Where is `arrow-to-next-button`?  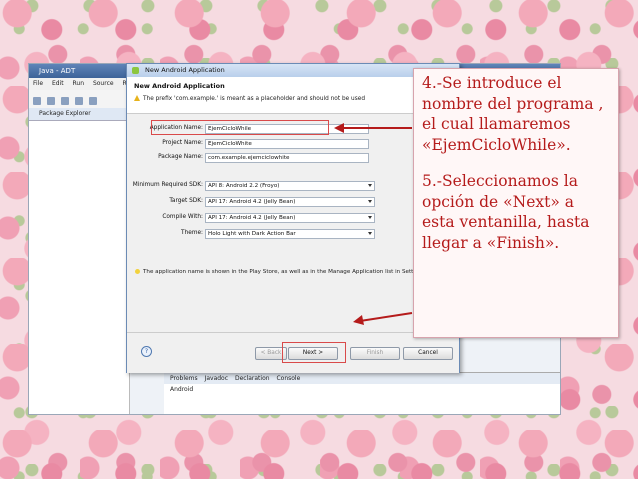
arrow-to-next-button is located at coordinates (383, 318).